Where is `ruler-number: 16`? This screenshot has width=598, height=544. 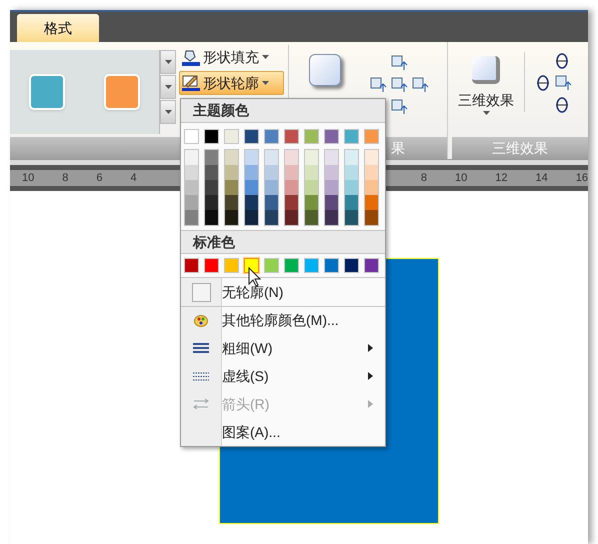 ruler-number: 16 is located at coordinates (582, 178).